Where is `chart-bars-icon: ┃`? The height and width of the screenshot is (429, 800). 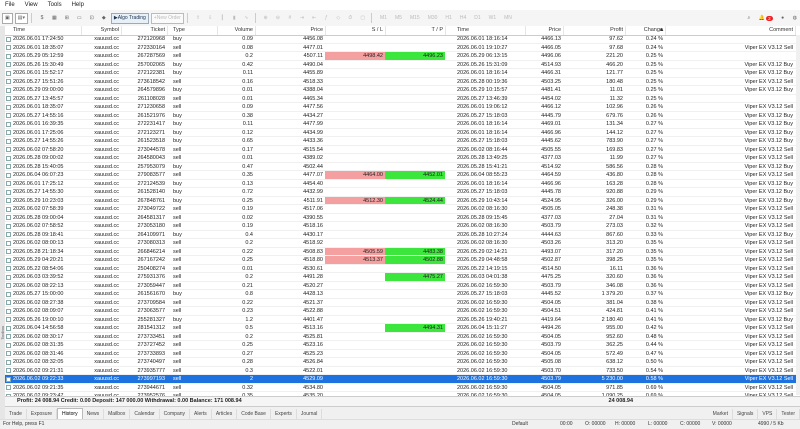 chart-bars-icon: ┃ is located at coordinates (222, 18).